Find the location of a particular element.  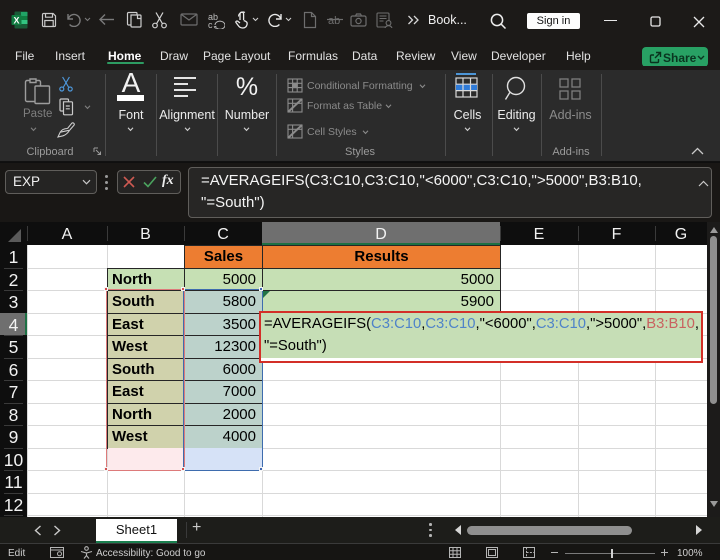

svg-text: ab is located at coordinates (334, 20).